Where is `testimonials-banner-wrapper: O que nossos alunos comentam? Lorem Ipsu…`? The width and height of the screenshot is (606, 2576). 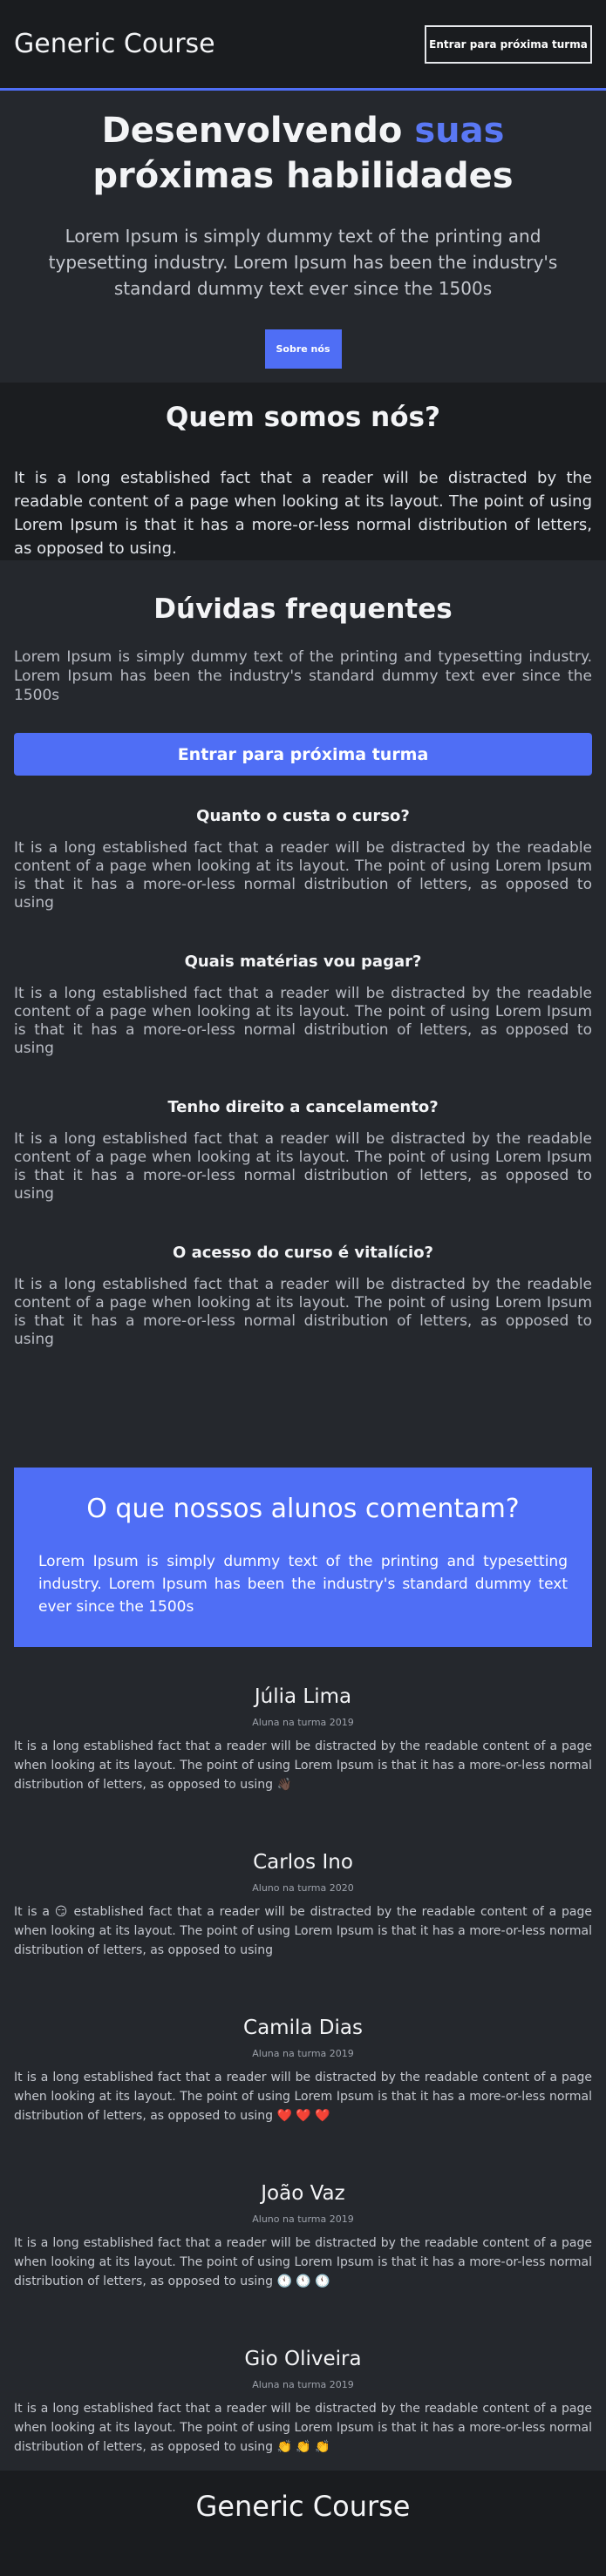 testimonials-banner-wrapper: O que nossos alunos comentam? Lorem Ipsu… is located at coordinates (303, 1557).